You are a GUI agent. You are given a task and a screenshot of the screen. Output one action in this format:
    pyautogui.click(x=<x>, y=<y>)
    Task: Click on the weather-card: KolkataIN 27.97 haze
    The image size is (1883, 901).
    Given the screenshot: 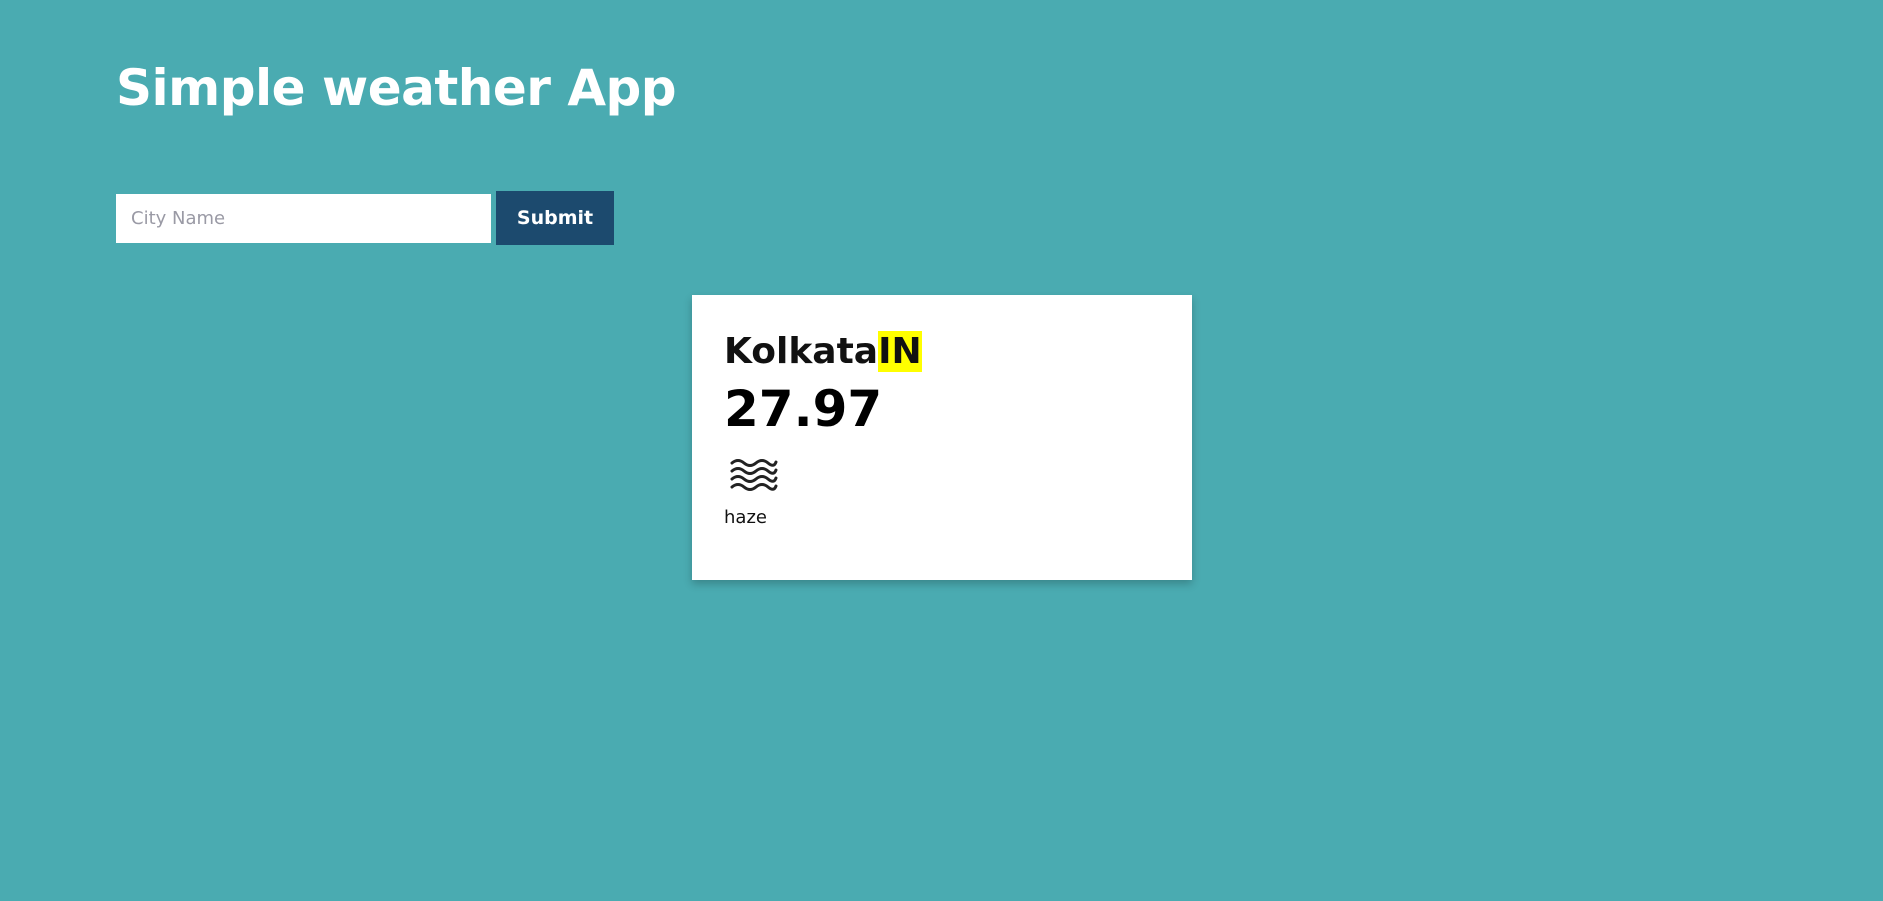 What is the action you would take?
    pyautogui.click(x=942, y=437)
    